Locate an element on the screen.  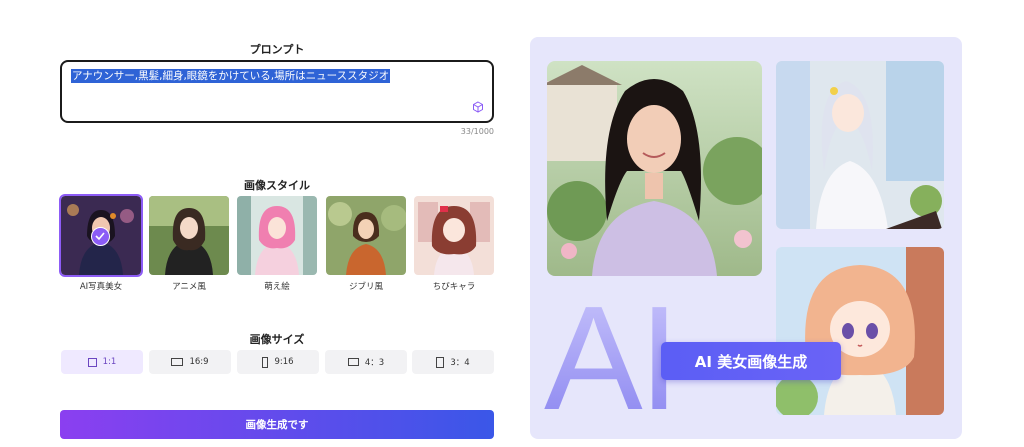
size-label: 16:9 is located at coordinates (199, 362).